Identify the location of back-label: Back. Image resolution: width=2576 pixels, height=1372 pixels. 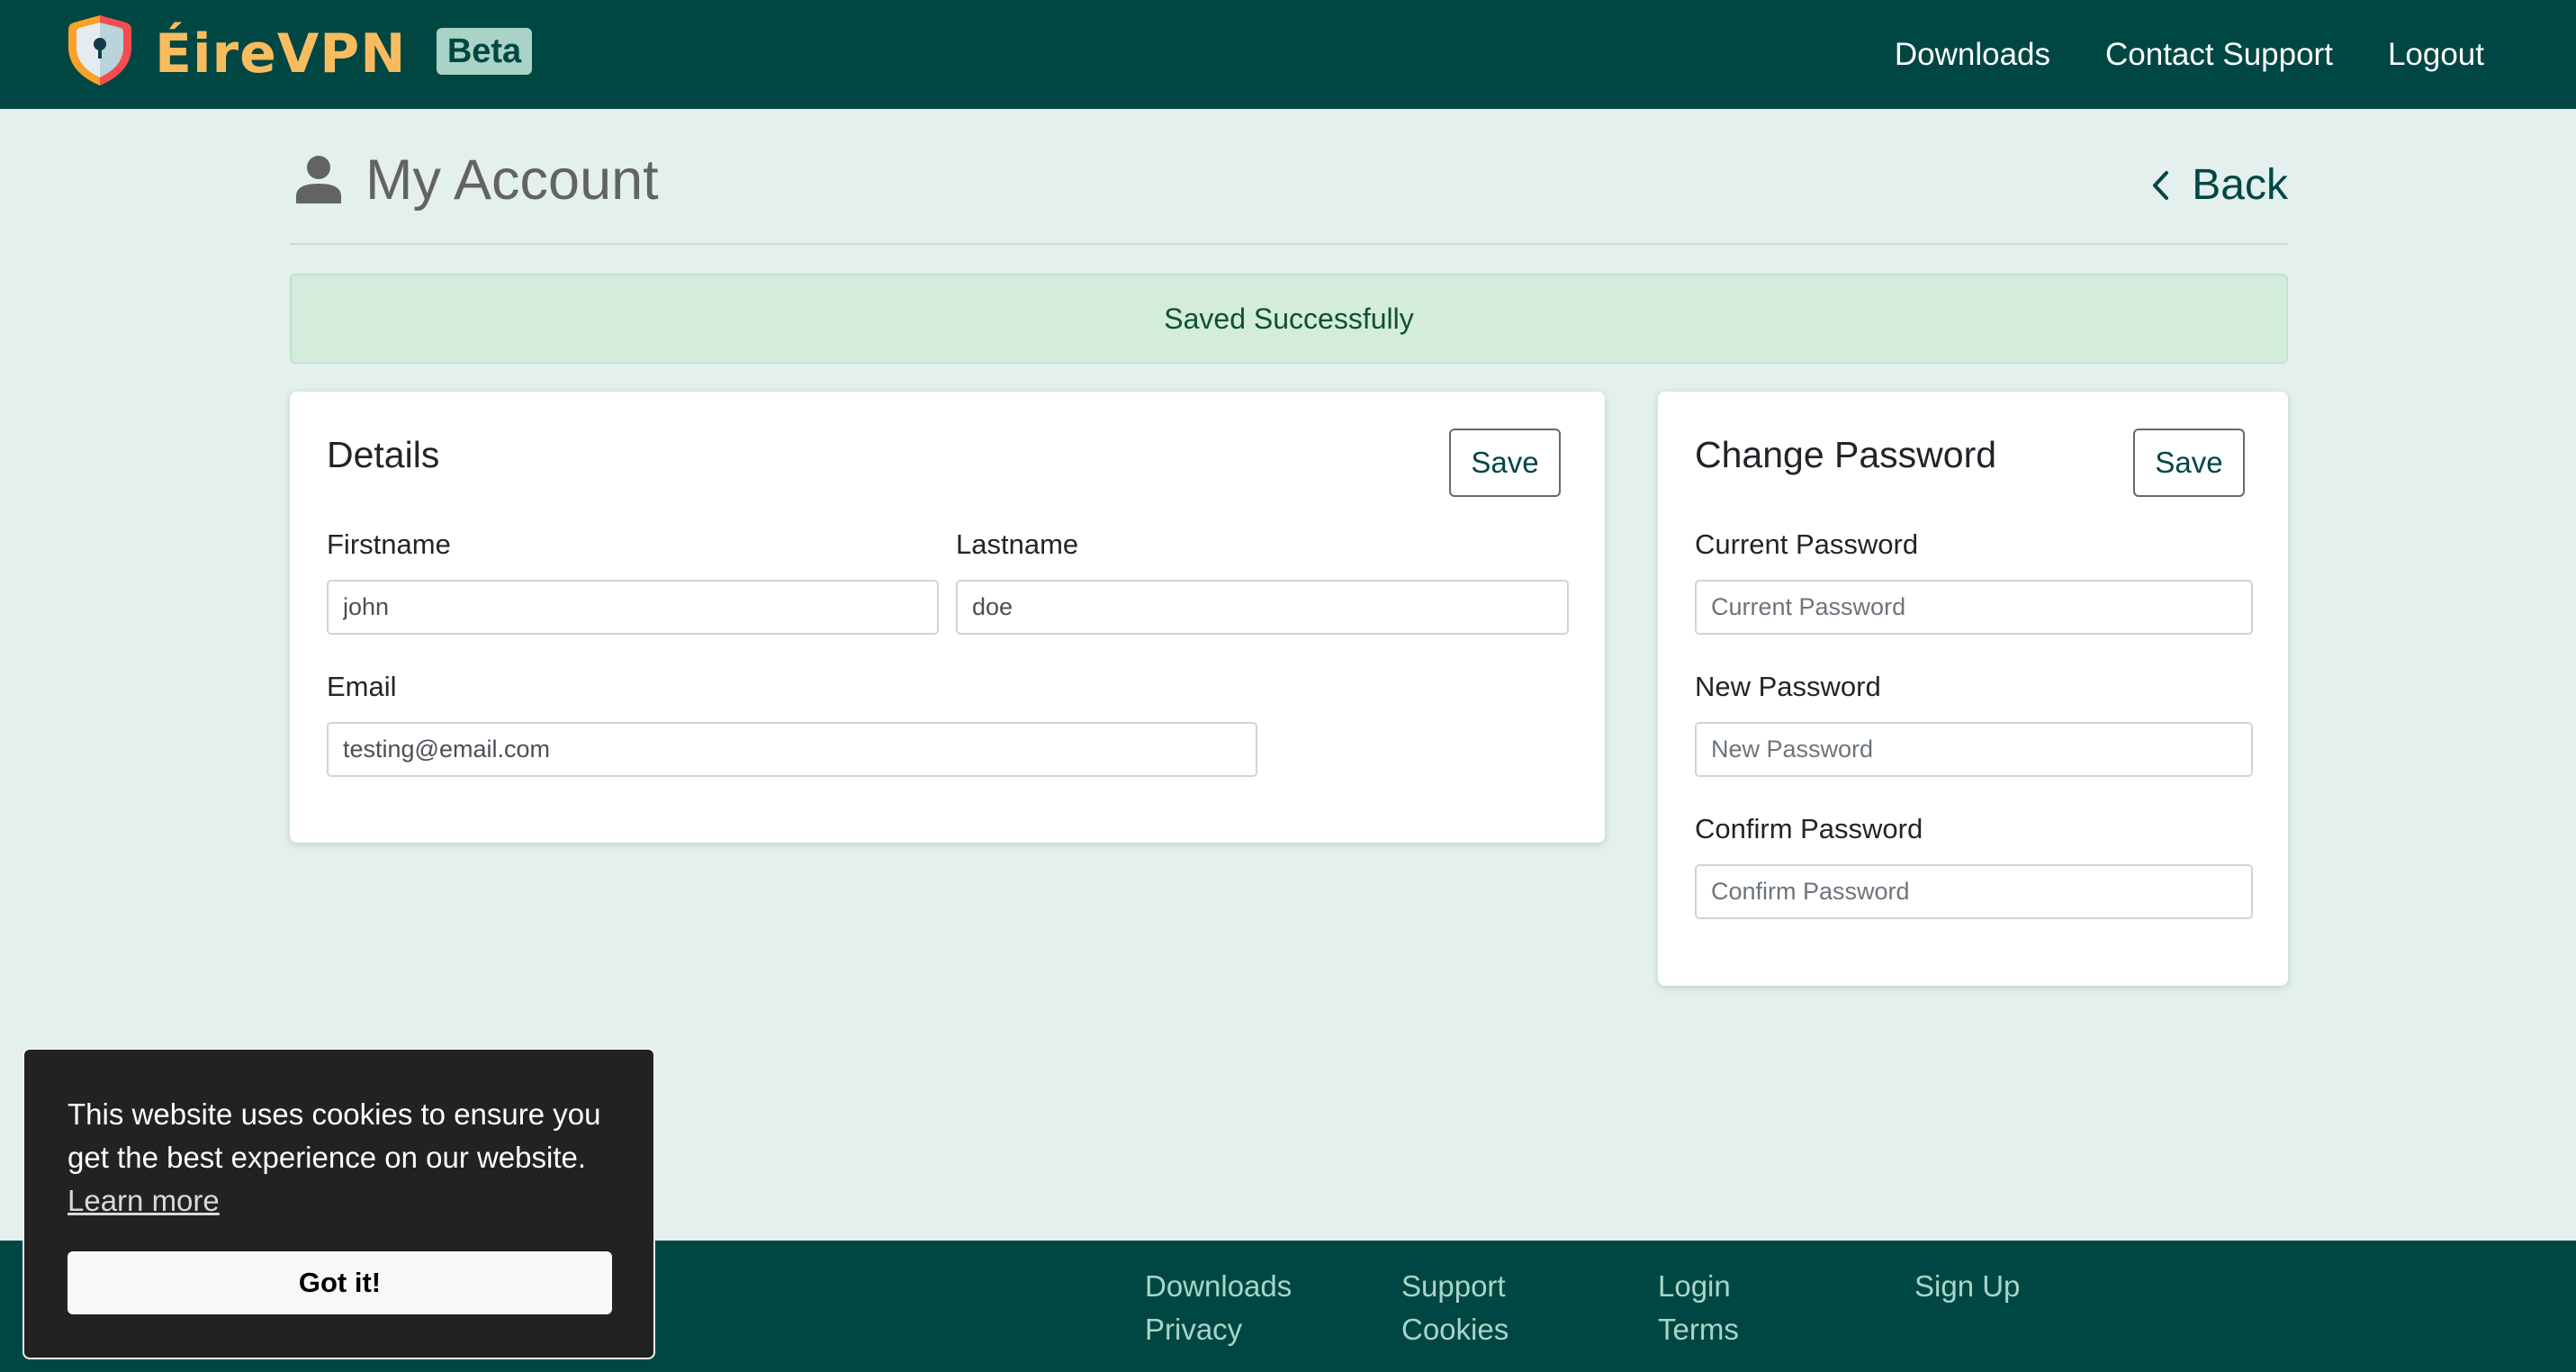
(2240, 185).